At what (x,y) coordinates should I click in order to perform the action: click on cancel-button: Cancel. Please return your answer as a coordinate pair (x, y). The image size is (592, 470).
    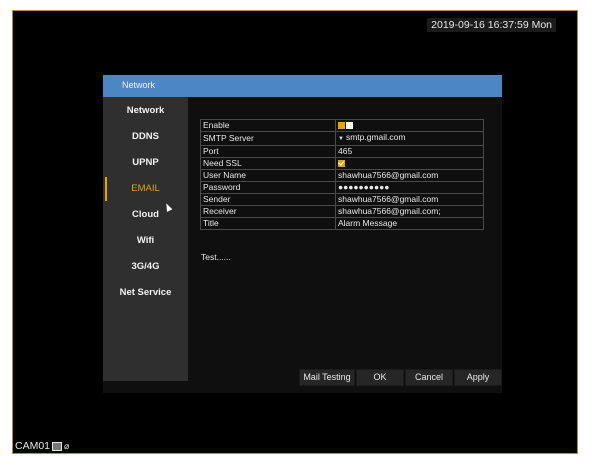
    Looking at the image, I should click on (429, 377).